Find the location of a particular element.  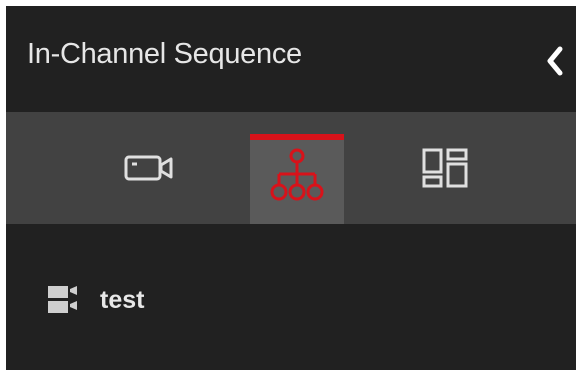

panel-title: In-Channel Sequence is located at coordinates (164, 54).